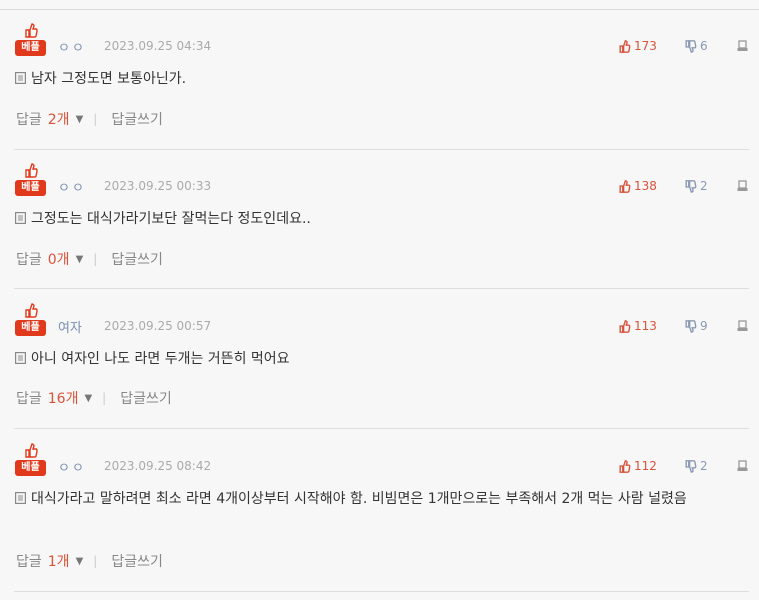 The image size is (759, 600). I want to click on comment-body: 남자 그정도면 보통아닌가., so click(109, 79).